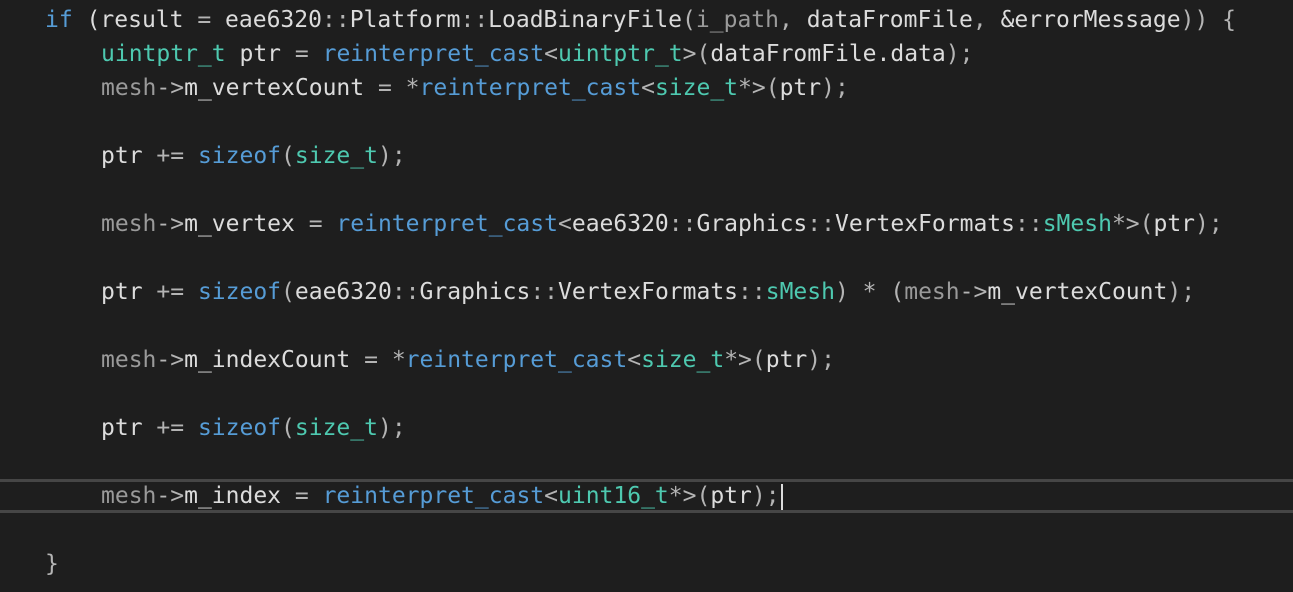  I want to click on code-token: LoadBinaryFile, so click(585, 20).